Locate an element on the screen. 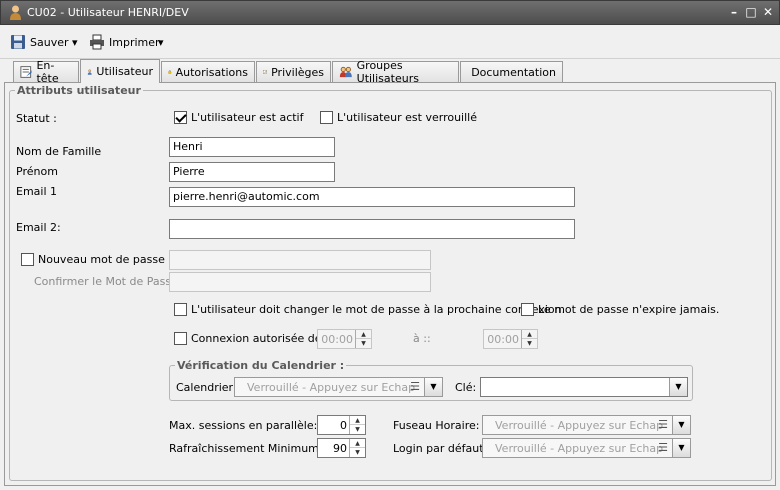 This screenshot has width=780, height=490. max-sessions-stepper: 0 ▲ ▼ is located at coordinates (341, 425).